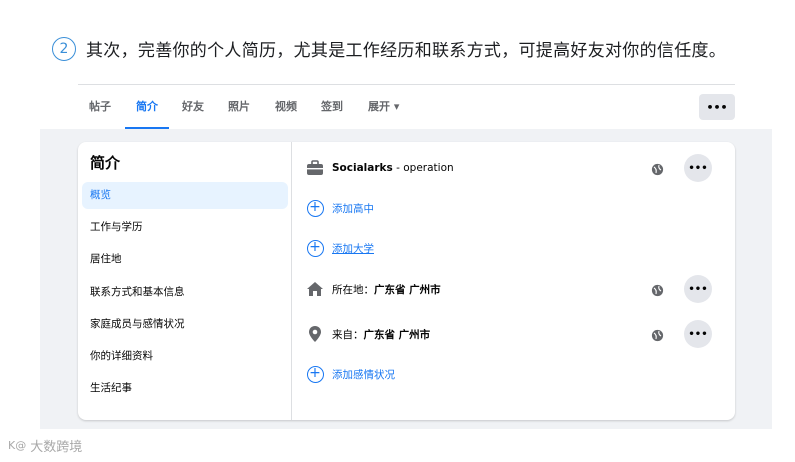 This screenshot has width=795, height=462. I want to click on step-number: 2, so click(64, 48).